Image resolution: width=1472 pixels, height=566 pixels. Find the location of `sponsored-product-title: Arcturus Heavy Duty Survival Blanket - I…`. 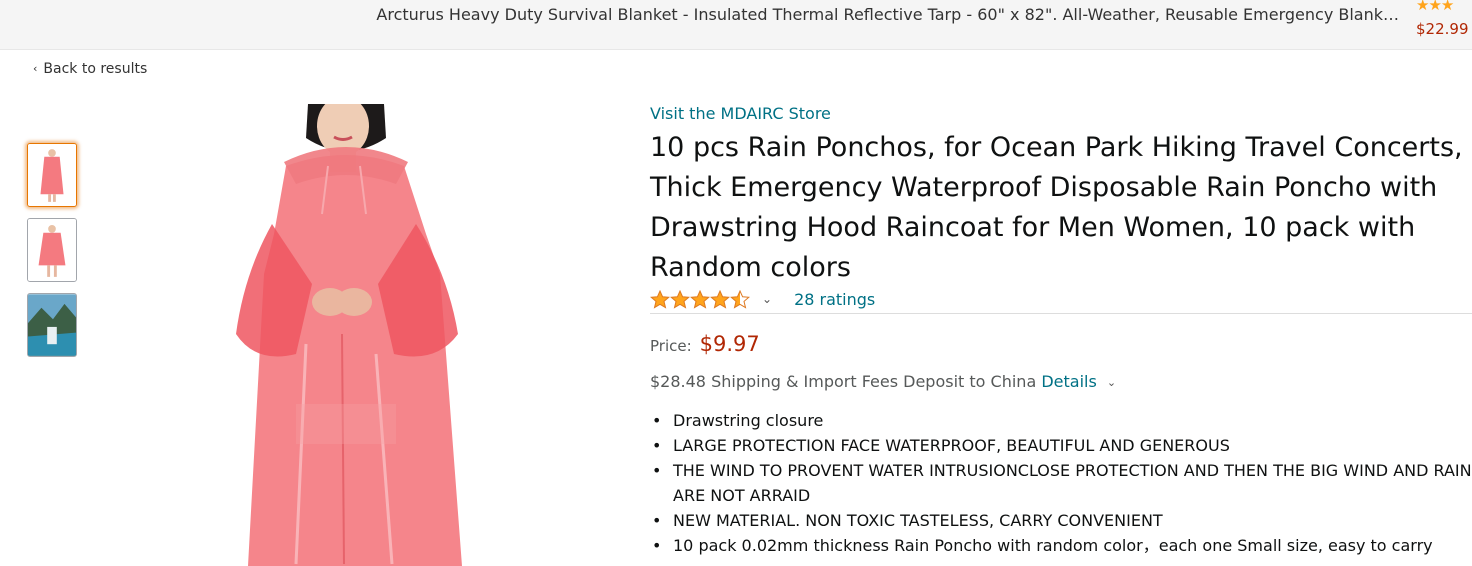

sponsored-product-title: Arcturus Heavy Duty Survival Blanket - I… is located at coordinates (887, 14).